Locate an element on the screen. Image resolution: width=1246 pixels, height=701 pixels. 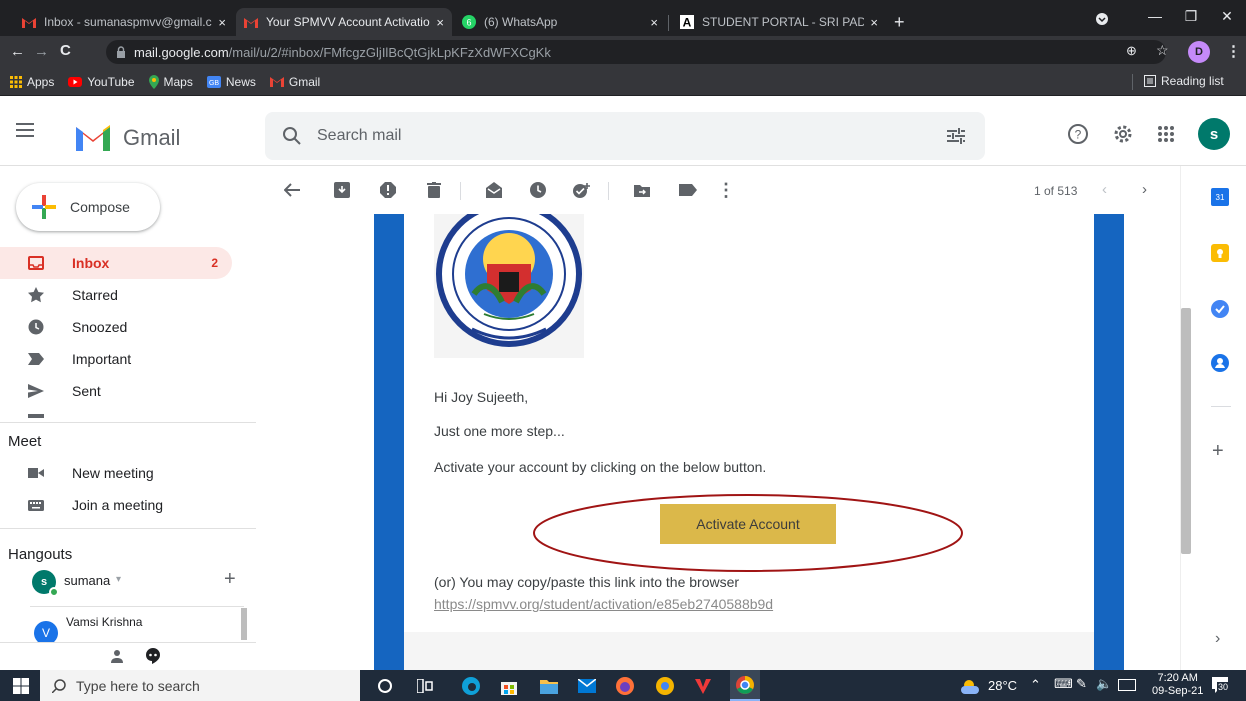
bookmark-youtube: YouTube is located at coordinates (101, 82).